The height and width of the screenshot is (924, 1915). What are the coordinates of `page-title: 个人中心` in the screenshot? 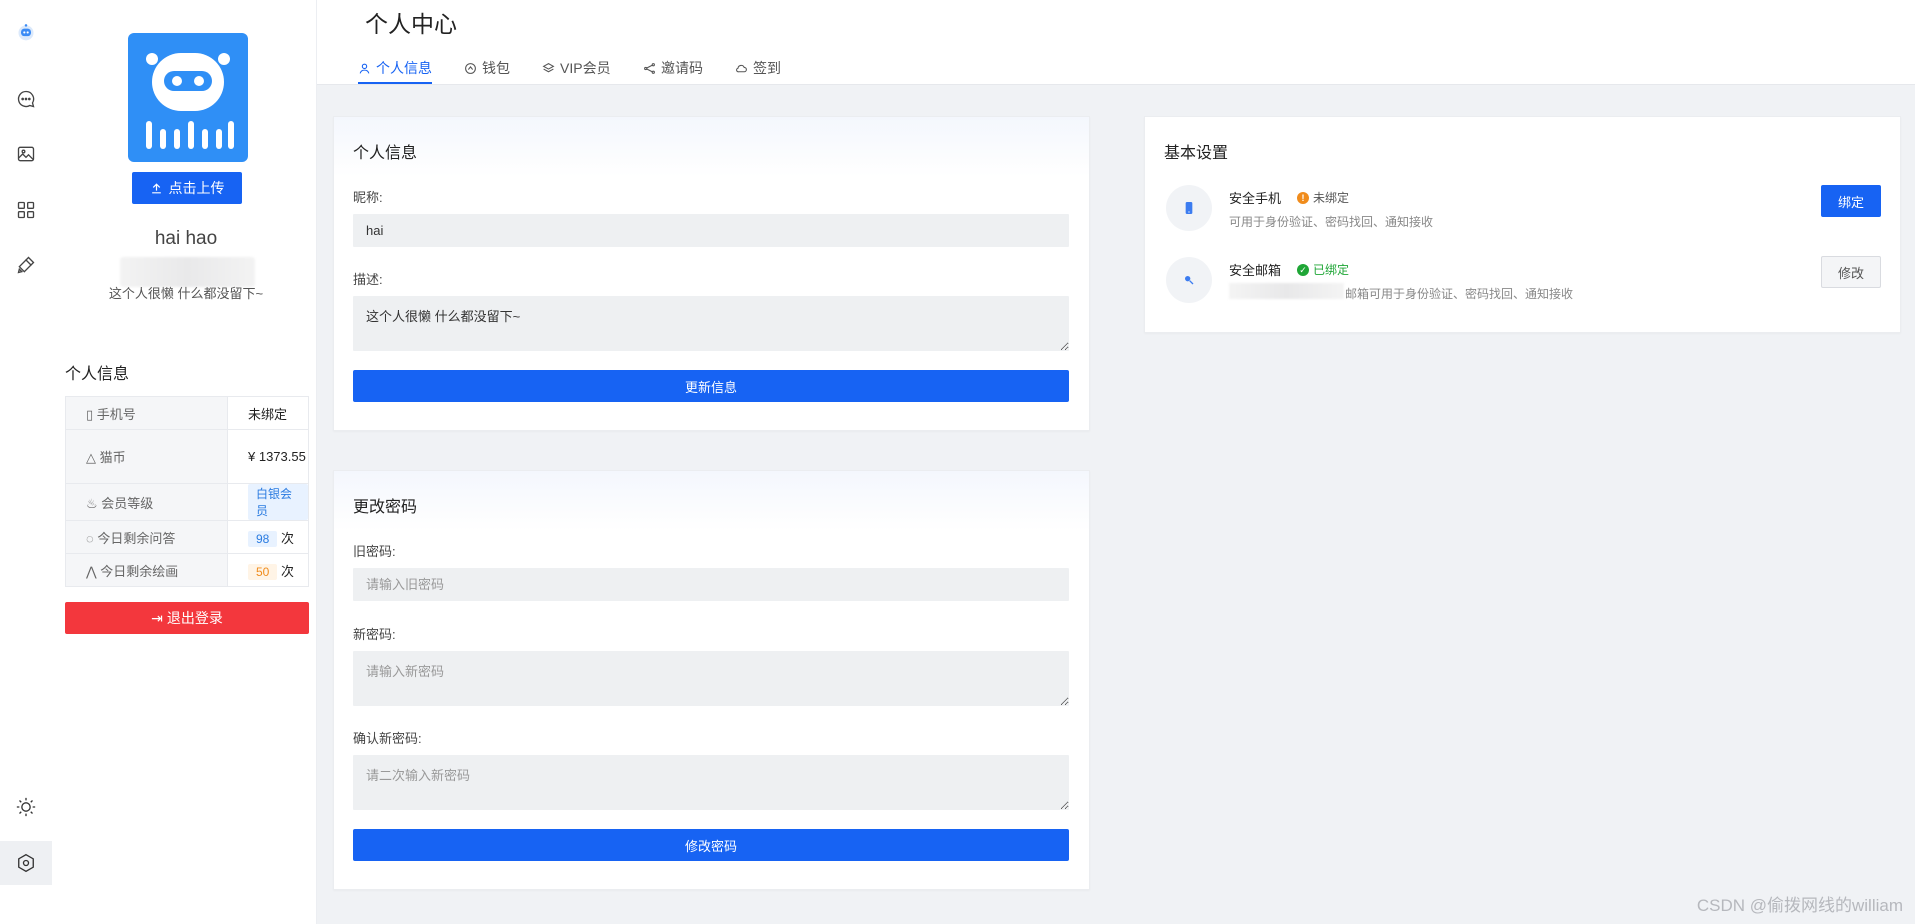 It's located at (411, 24).